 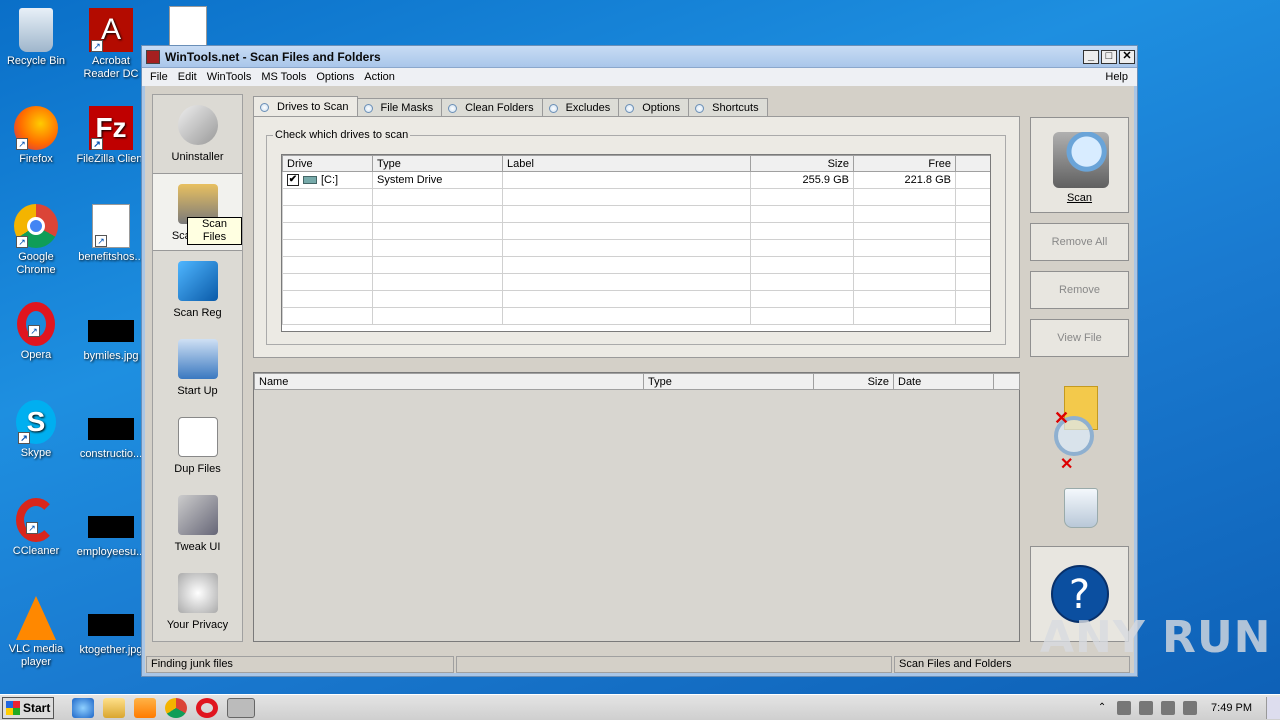 I want to click on menu-action: Action, so click(x=379, y=77).